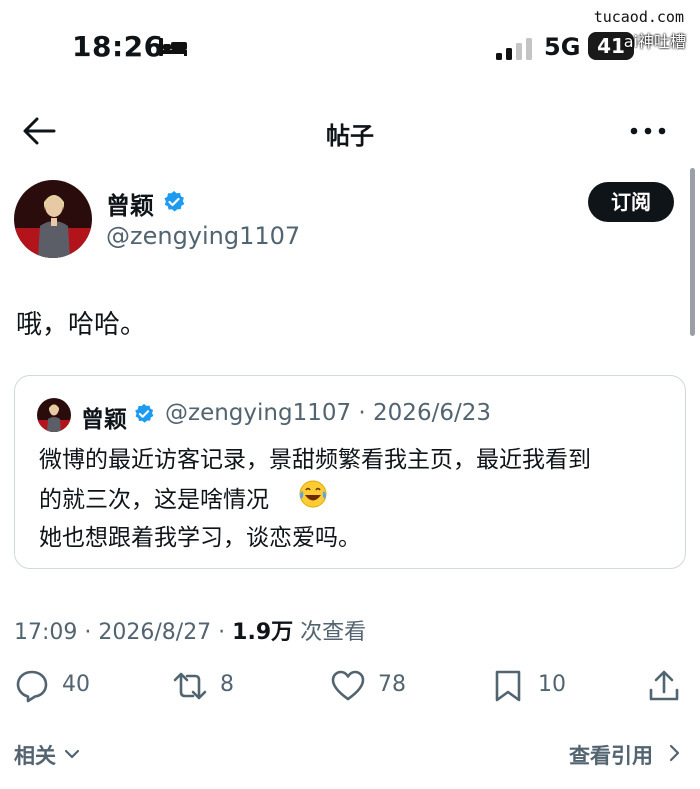 The image size is (700, 789). Describe the element at coordinates (118, 46) in the screenshot. I see `status-time: 18:26` at that location.